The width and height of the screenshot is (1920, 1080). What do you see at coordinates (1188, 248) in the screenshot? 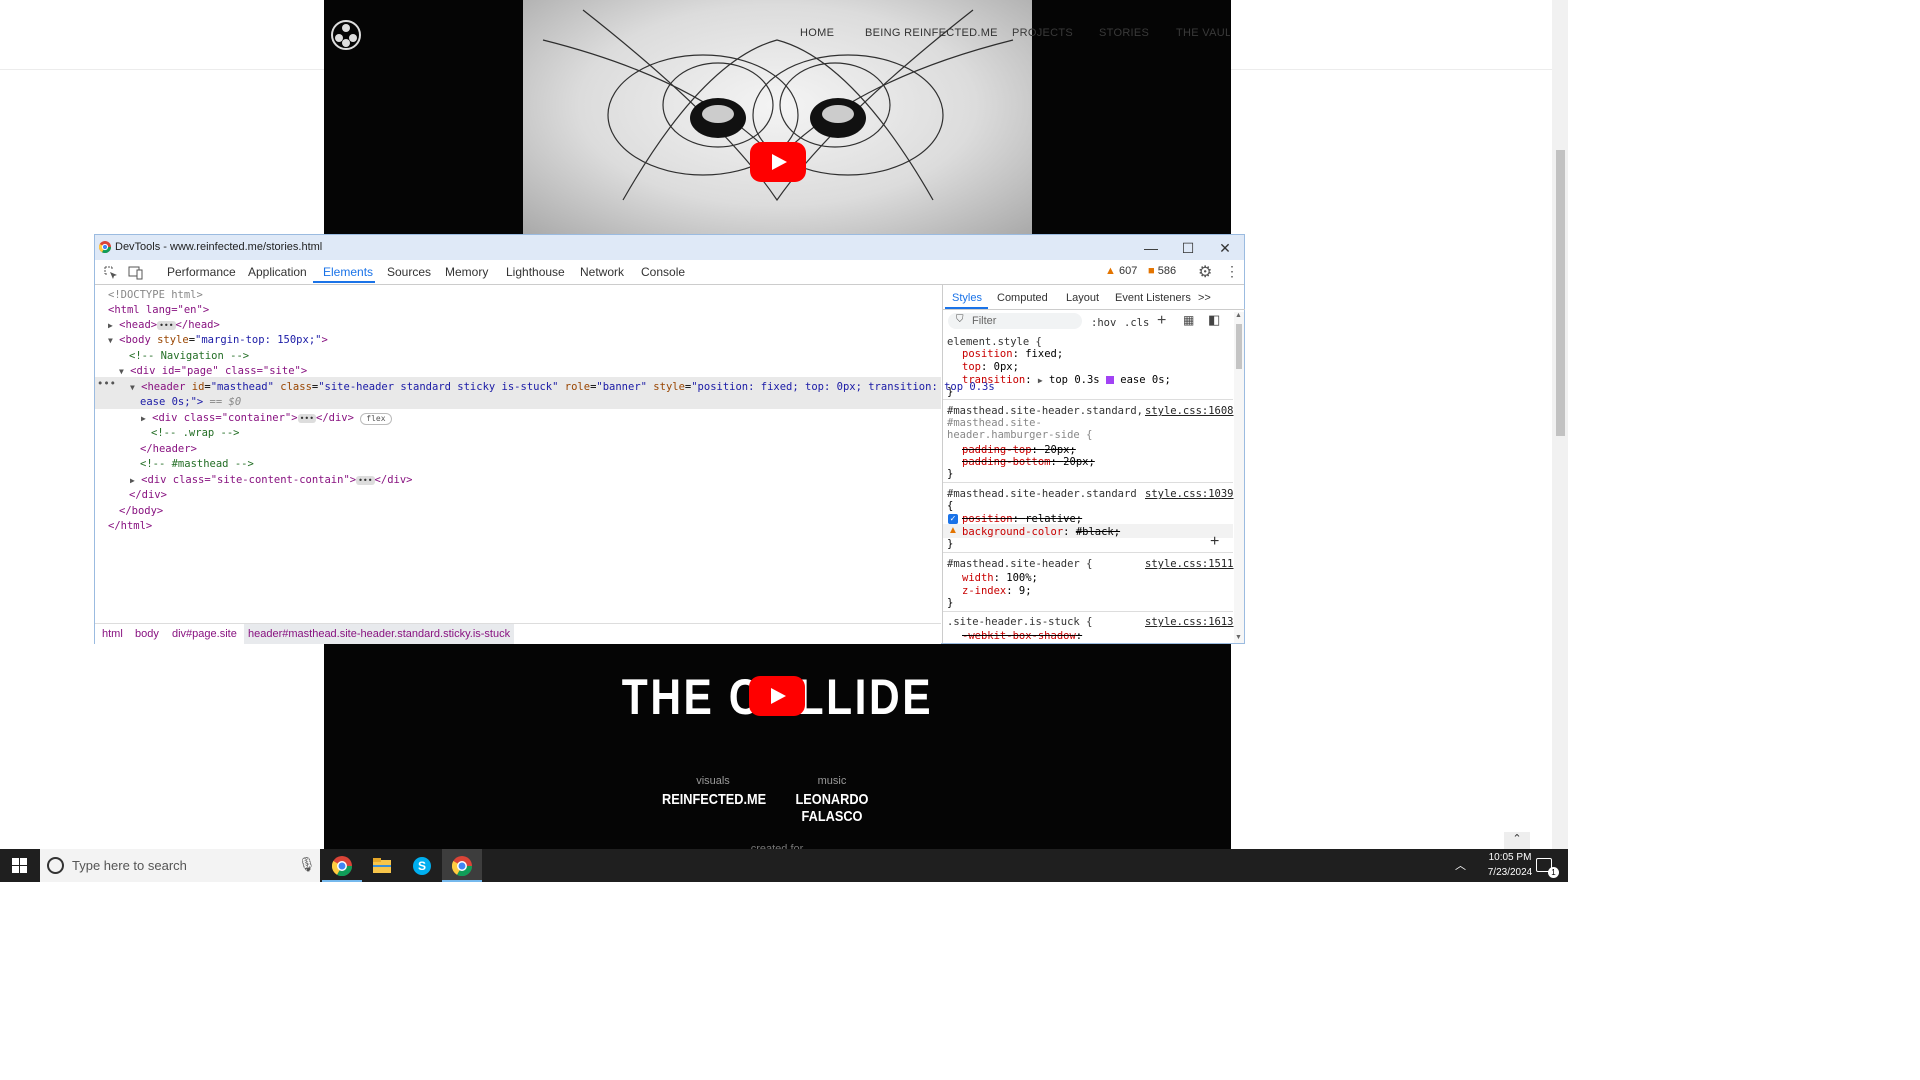
I see `maximize-icon: ☐` at bounding box center [1188, 248].